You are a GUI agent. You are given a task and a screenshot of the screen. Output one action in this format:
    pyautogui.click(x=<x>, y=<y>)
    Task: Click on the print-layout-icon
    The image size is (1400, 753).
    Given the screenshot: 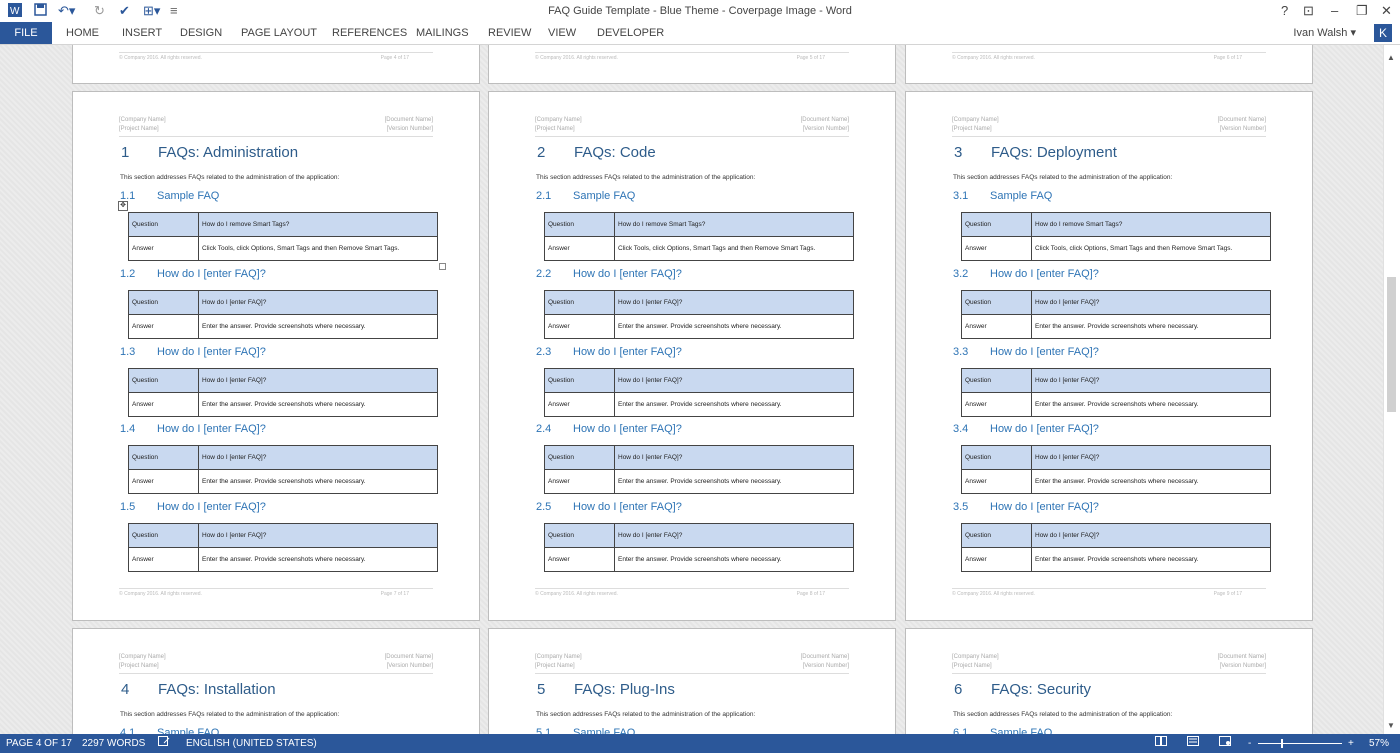 What is the action you would take?
    pyautogui.click(x=1193, y=743)
    